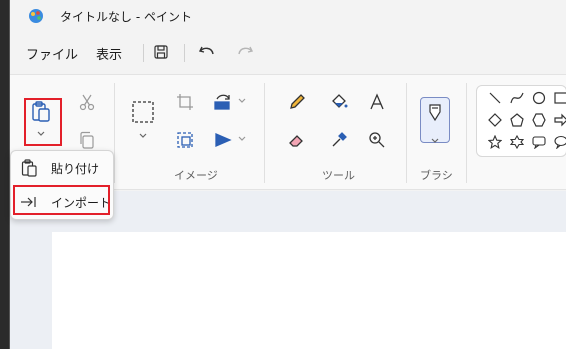 The image size is (566, 349). What do you see at coordinates (559, 120) in the screenshot?
I see `arrow-shape-icon` at bounding box center [559, 120].